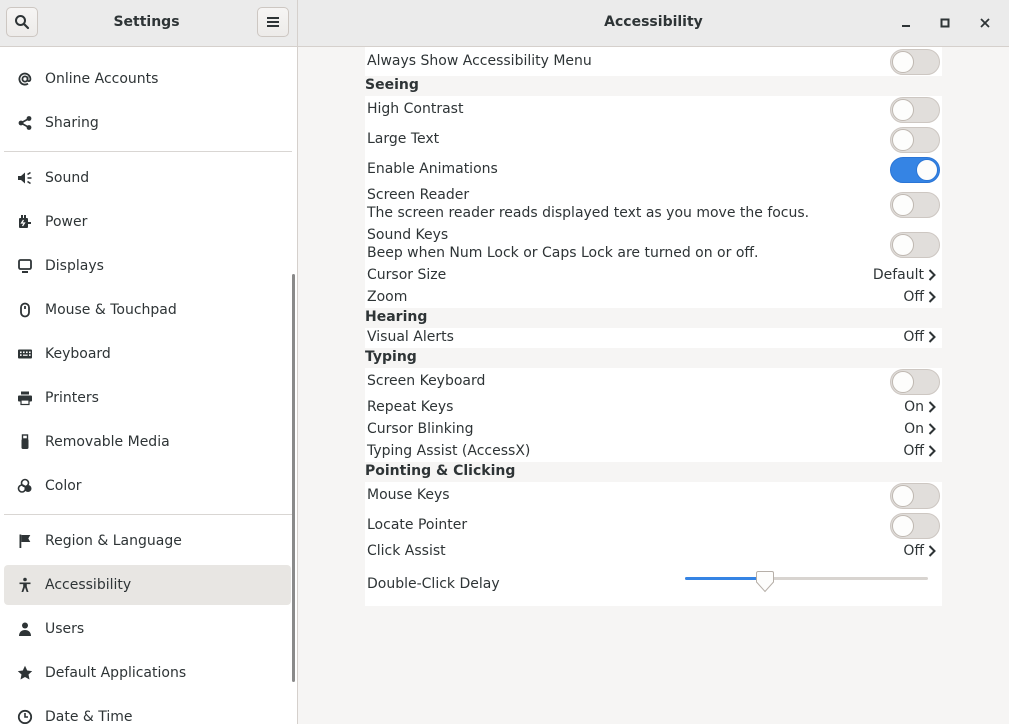 Image resolution: width=1009 pixels, height=724 pixels. I want to click on sidebar-item-displays: Displays, so click(147, 266).